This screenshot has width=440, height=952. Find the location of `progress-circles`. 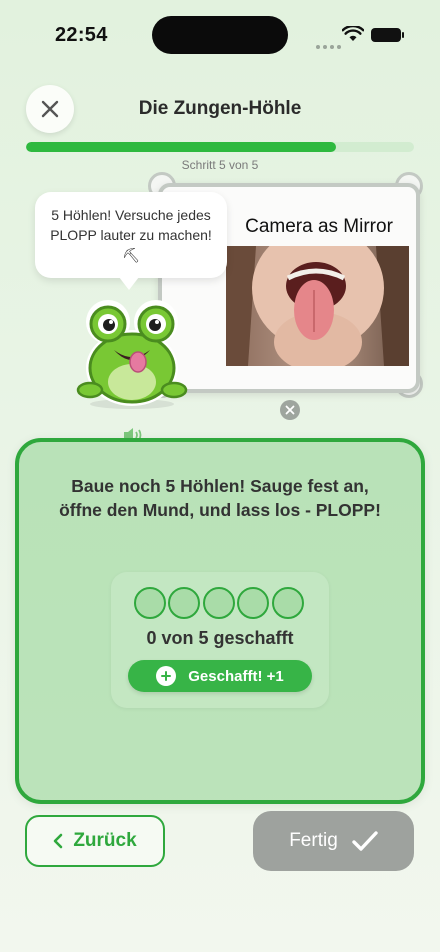

progress-circles is located at coordinates (220, 604).